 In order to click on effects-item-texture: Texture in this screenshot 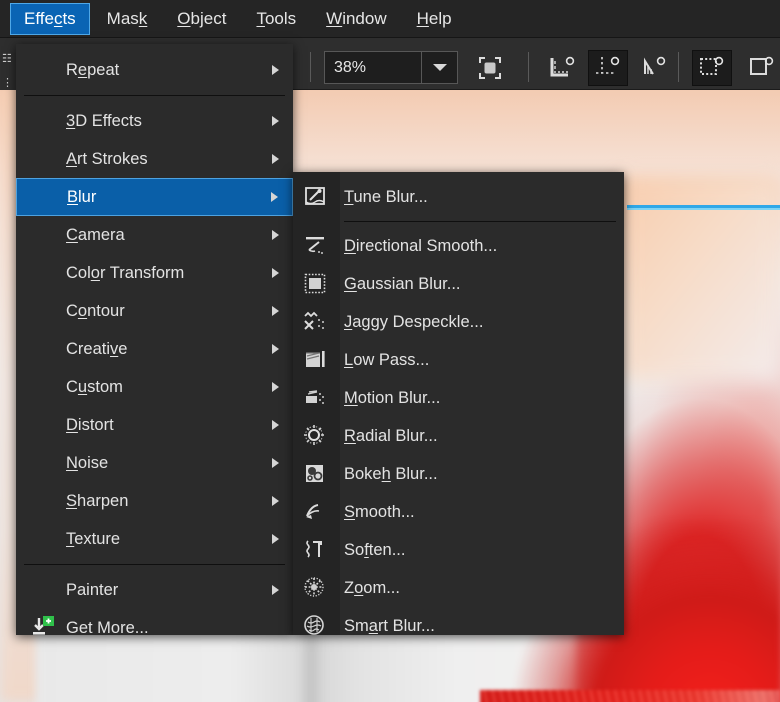, I will do `click(154, 539)`.